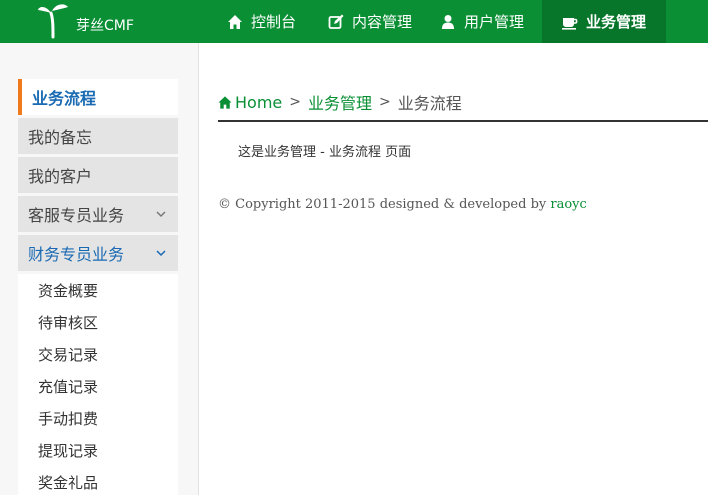 Image resolution: width=708 pixels, height=498 pixels. I want to click on sidebar-item-customer-service: 客服专员业务, so click(98, 214).